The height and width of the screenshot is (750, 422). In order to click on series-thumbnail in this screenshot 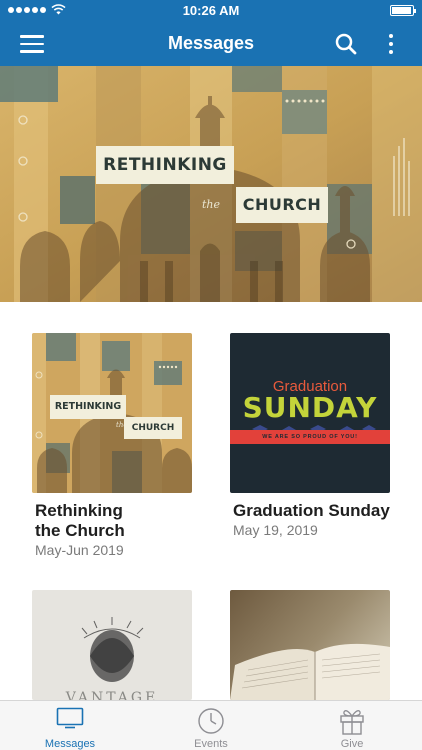, I will do `click(310, 645)`.